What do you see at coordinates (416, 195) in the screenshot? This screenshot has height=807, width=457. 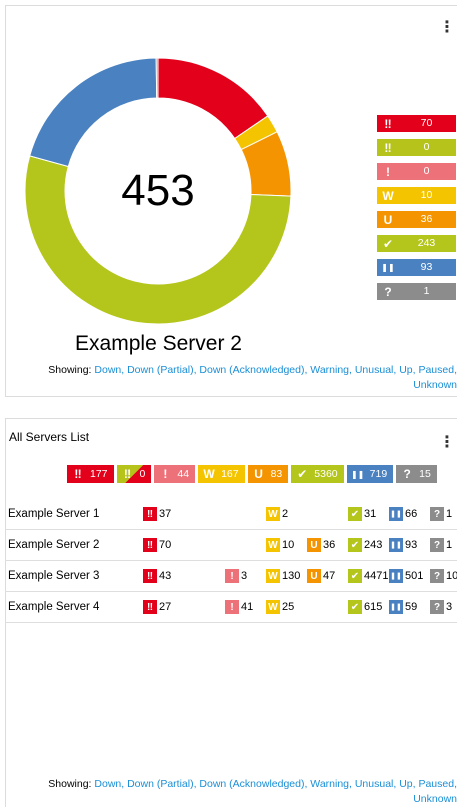 I see `legend-item-warning: W 10` at bounding box center [416, 195].